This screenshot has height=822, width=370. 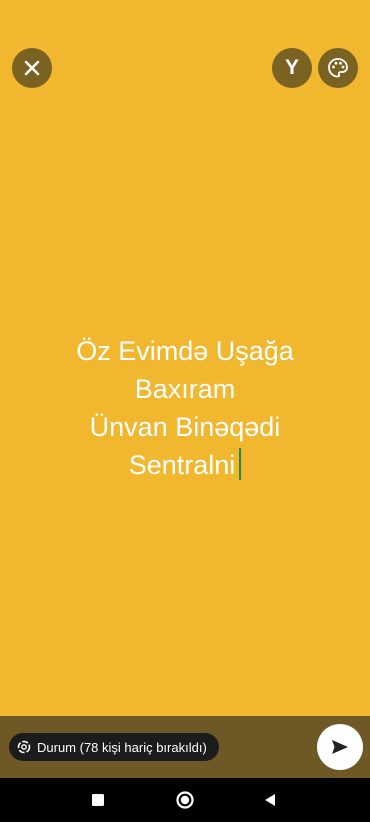 What do you see at coordinates (185, 351) in the screenshot?
I see `status-text-line: Öz Evimdə Uşağa` at bounding box center [185, 351].